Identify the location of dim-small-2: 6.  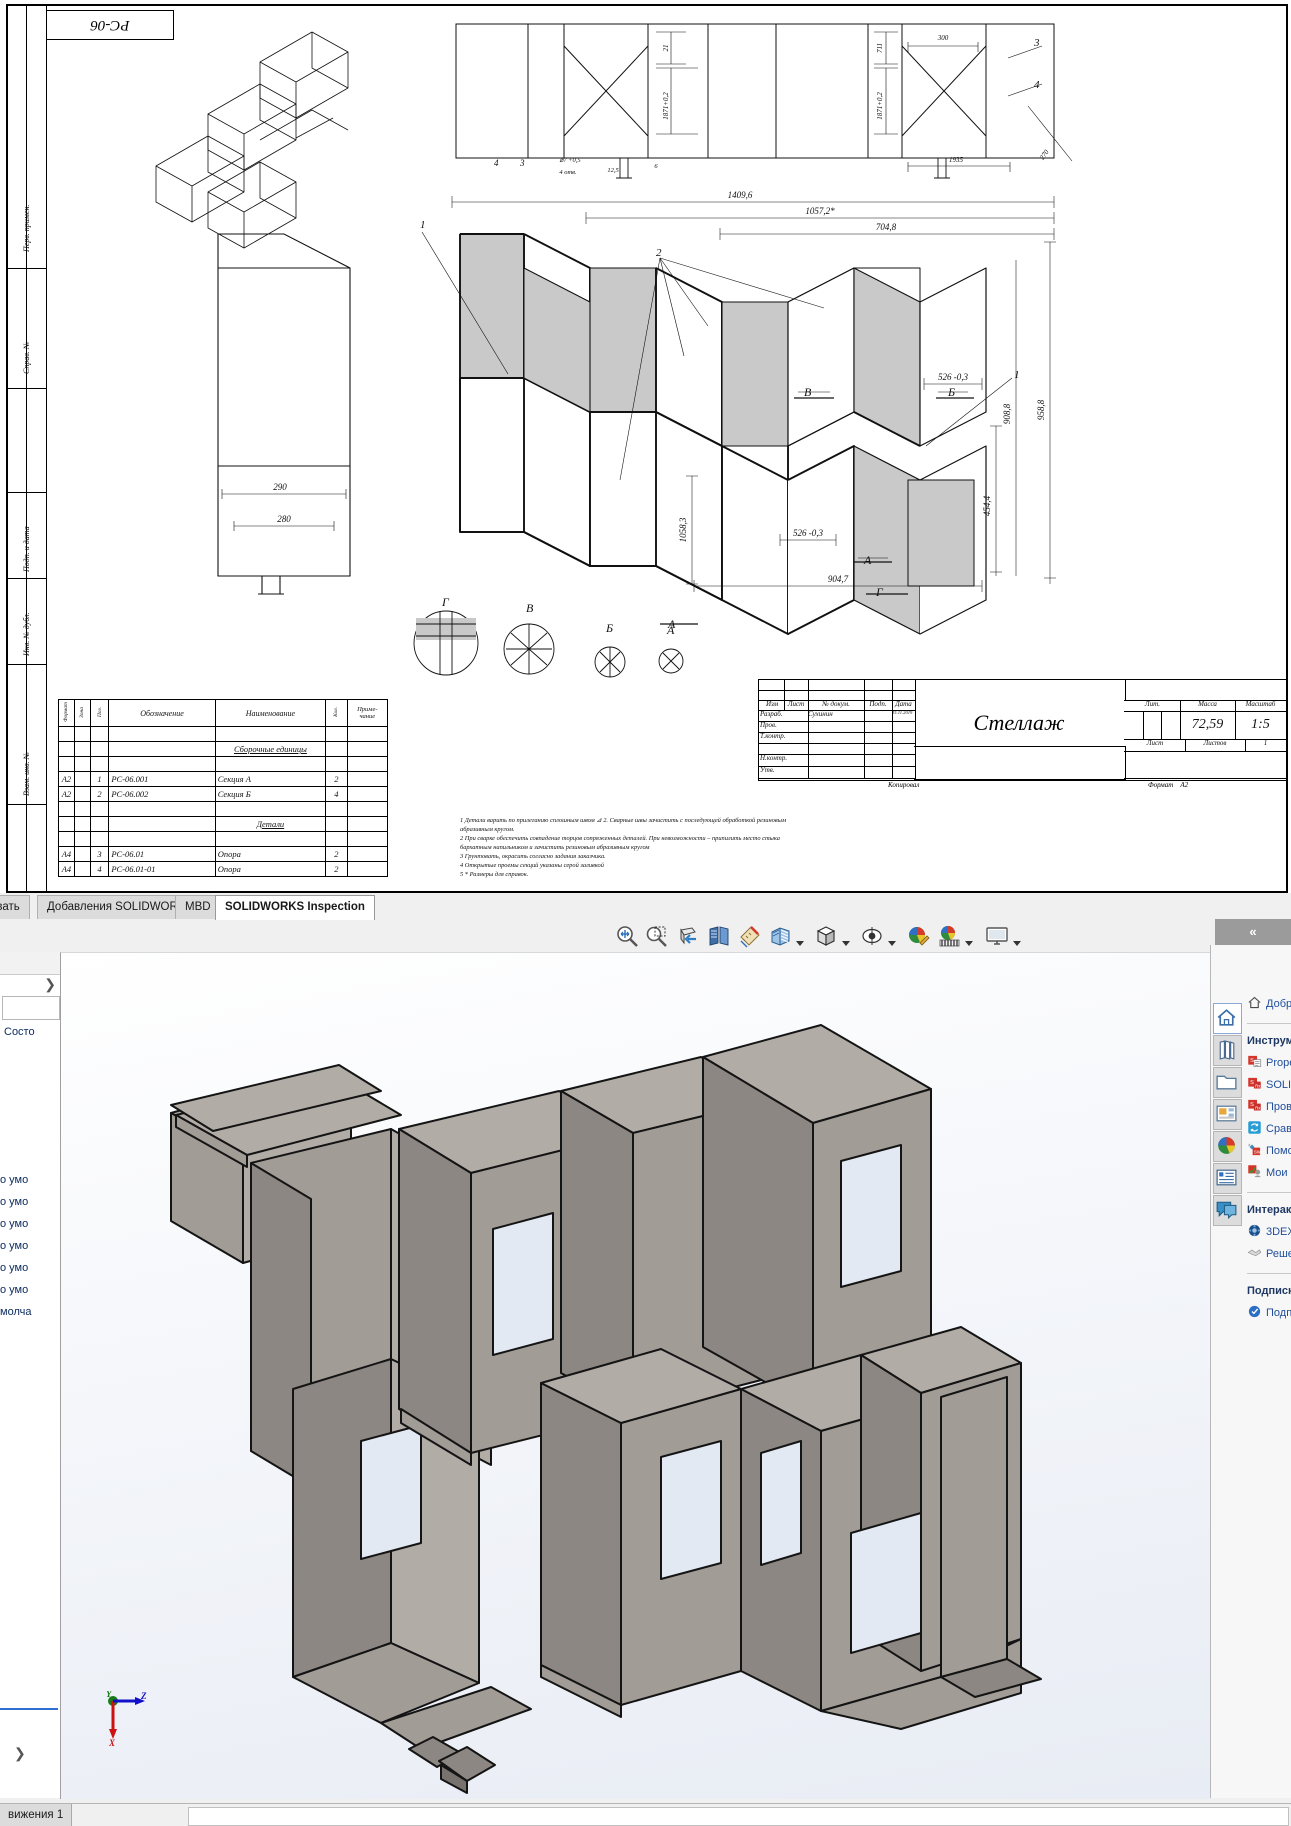
(656, 166).